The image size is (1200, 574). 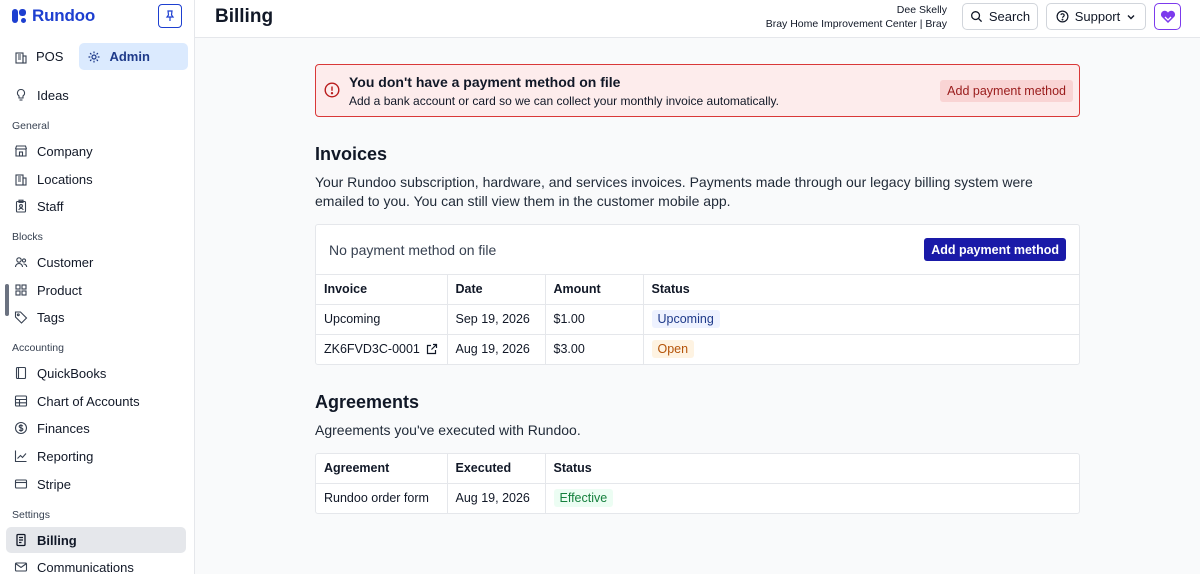 What do you see at coordinates (976, 17) in the screenshot?
I see `search-icon` at bounding box center [976, 17].